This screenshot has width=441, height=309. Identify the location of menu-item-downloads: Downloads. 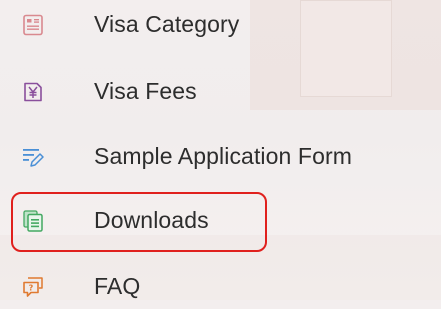
(220, 221).